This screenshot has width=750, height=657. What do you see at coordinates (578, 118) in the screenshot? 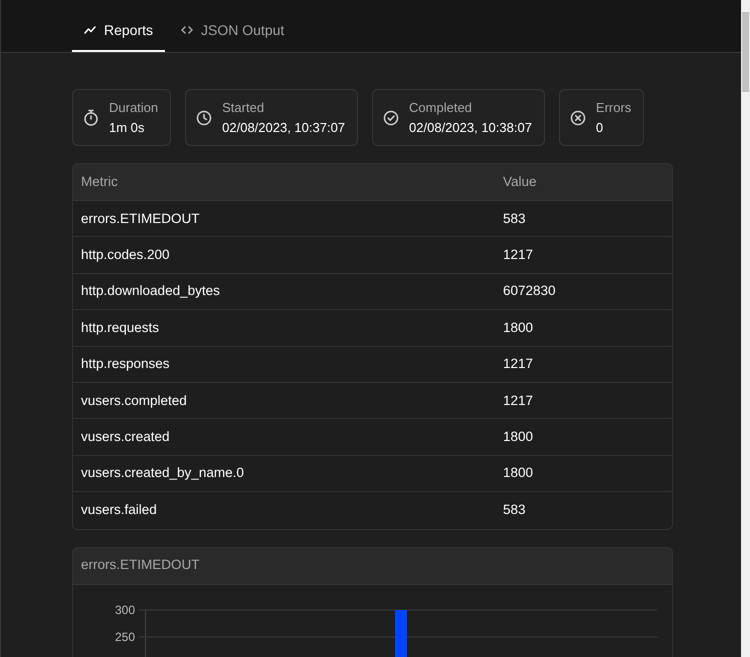
I see `error-circle-icon` at bounding box center [578, 118].